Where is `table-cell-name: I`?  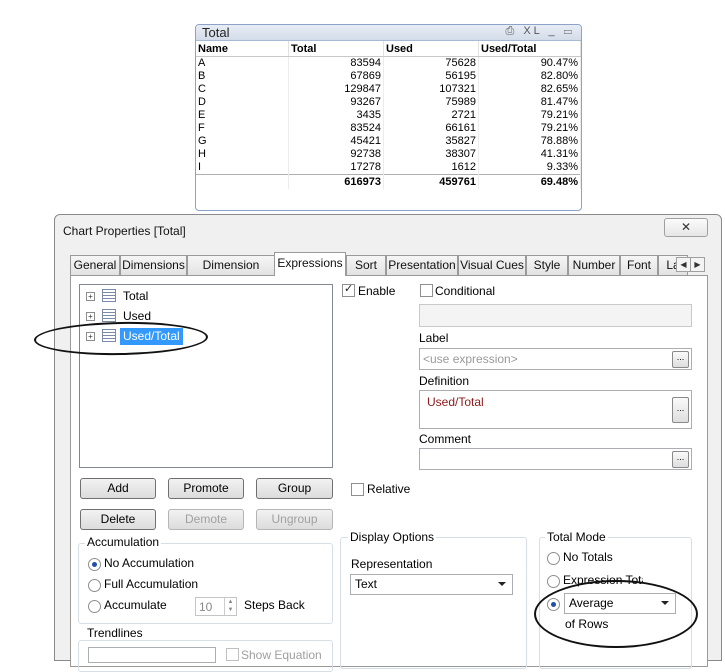
table-cell-name: I is located at coordinates (242, 168).